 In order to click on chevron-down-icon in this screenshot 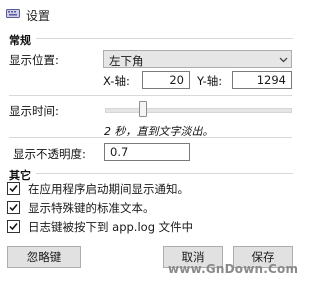, I will do `click(283, 58)`.